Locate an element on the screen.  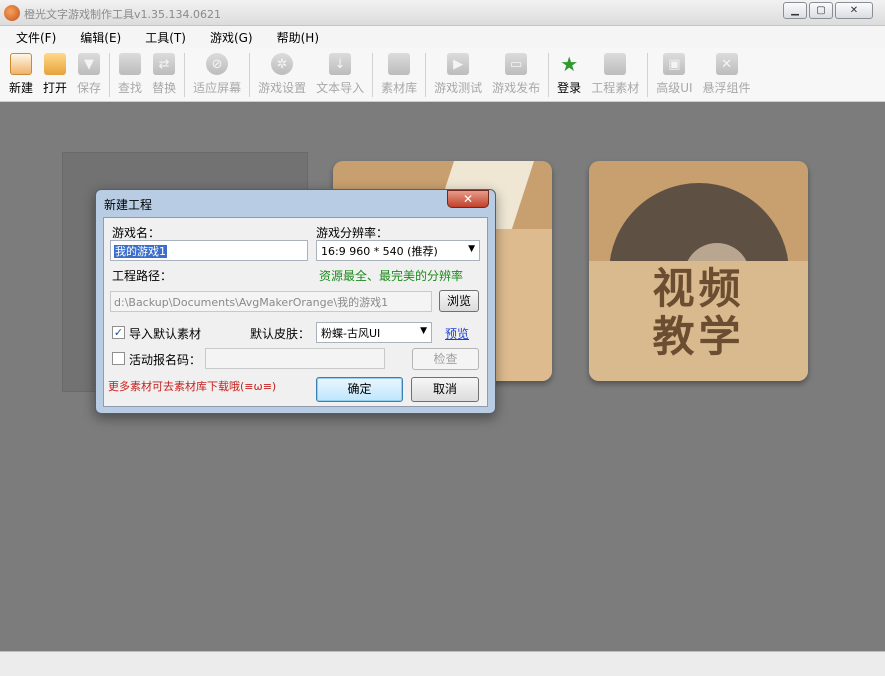
new-button: 新建 is located at coordinates (21, 74).